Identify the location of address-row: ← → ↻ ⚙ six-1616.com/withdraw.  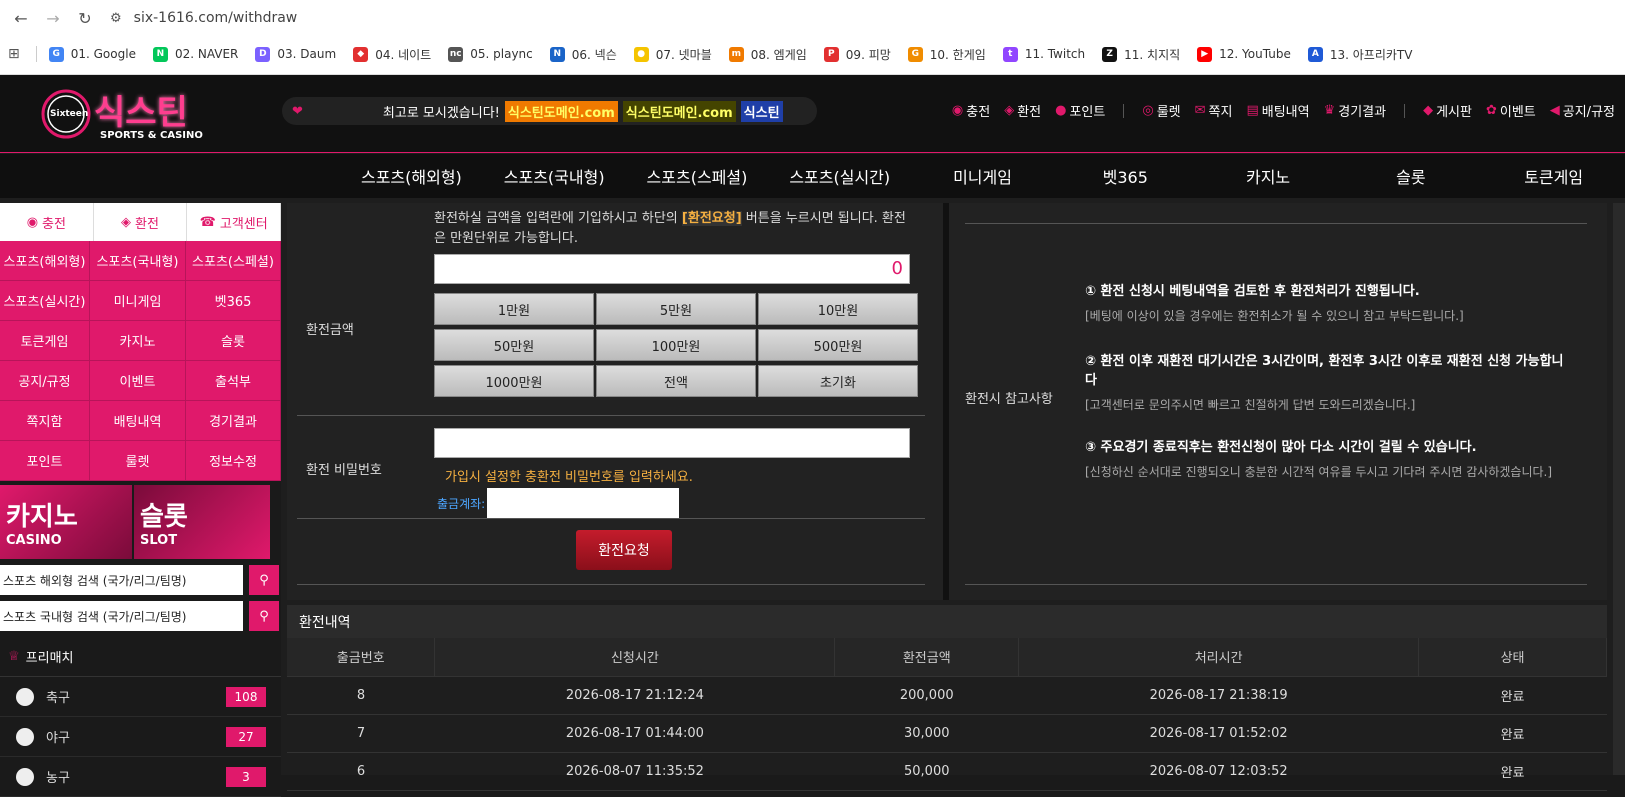
(812, 18).